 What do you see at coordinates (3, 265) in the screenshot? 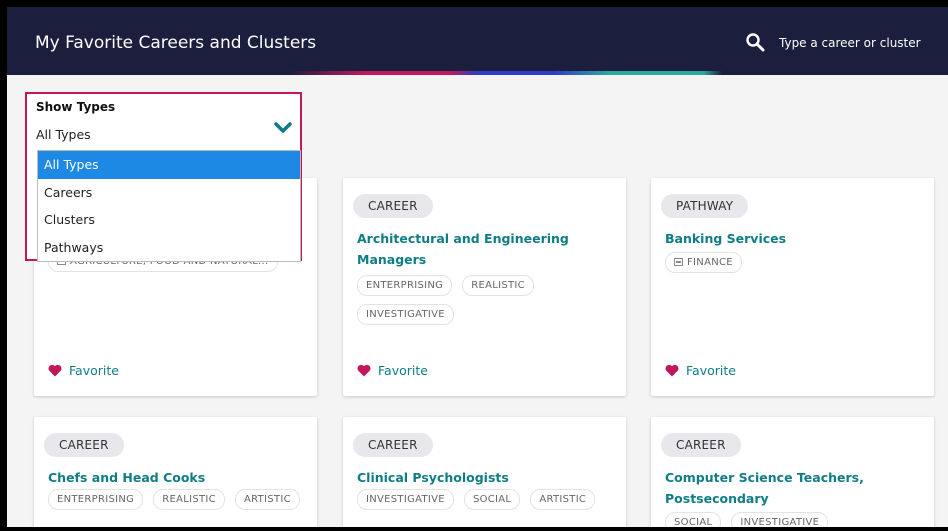
I see `frame-left` at bounding box center [3, 265].